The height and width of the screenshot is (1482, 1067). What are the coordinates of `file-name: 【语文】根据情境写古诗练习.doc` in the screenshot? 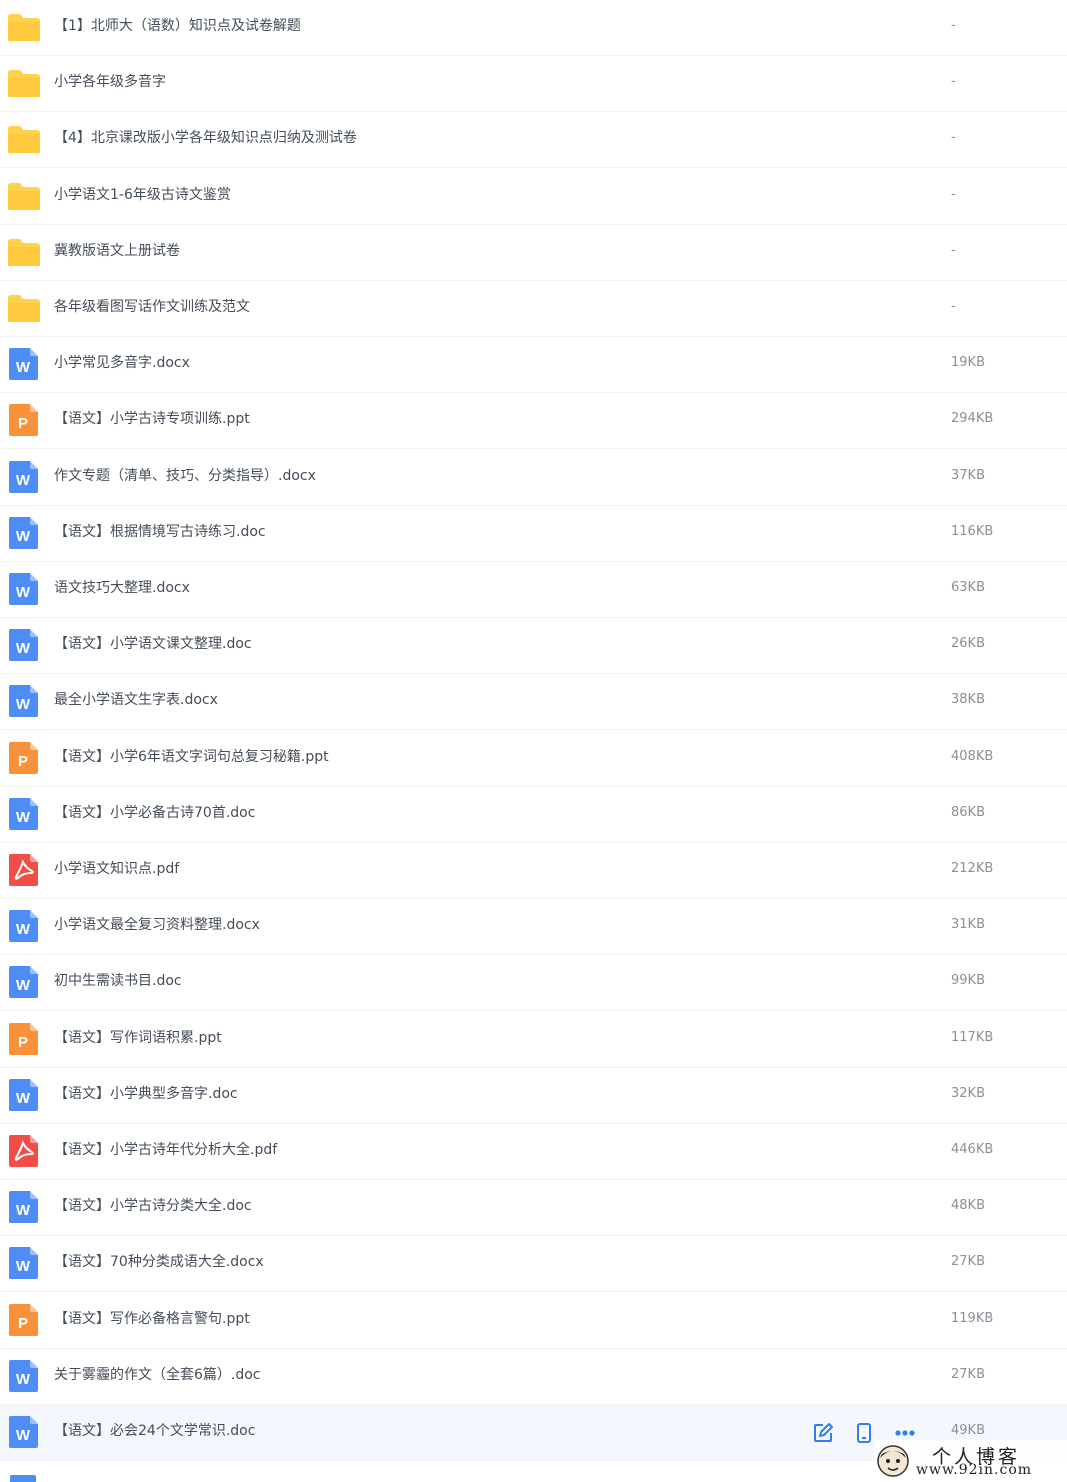 It's located at (160, 532).